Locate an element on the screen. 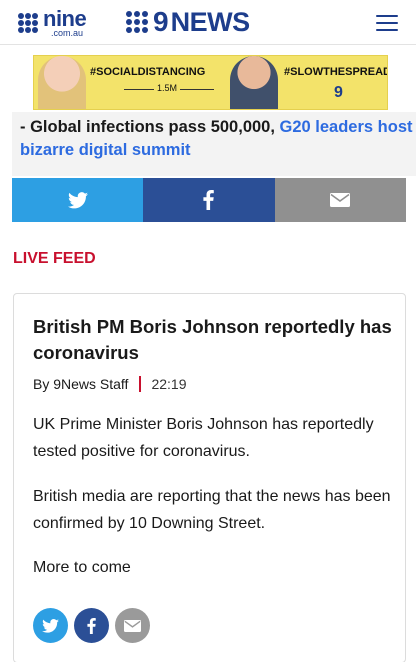 This screenshot has height=662, width=416. post-share-twitter-button is located at coordinates (50, 625).